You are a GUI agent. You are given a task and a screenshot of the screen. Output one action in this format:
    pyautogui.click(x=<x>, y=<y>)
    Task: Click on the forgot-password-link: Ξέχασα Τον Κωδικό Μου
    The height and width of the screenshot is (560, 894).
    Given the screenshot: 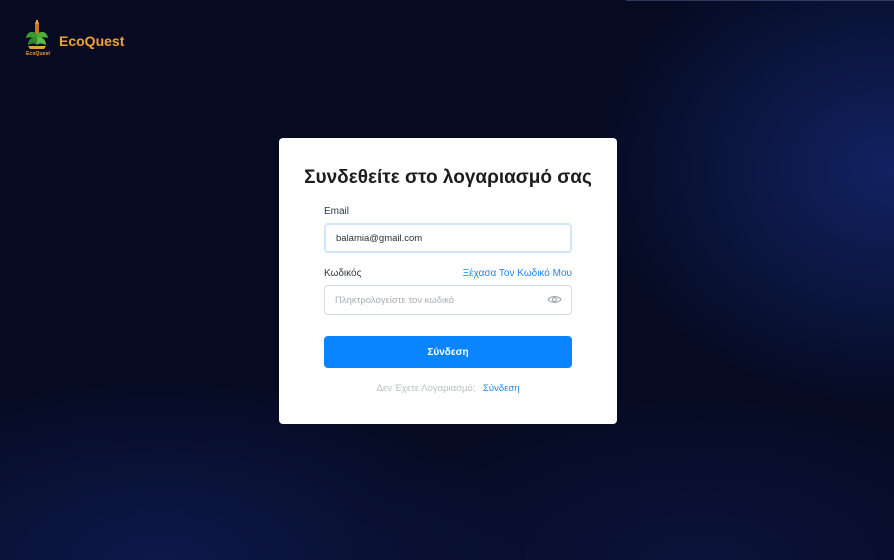 What is the action you would take?
    pyautogui.click(x=517, y=273)
    